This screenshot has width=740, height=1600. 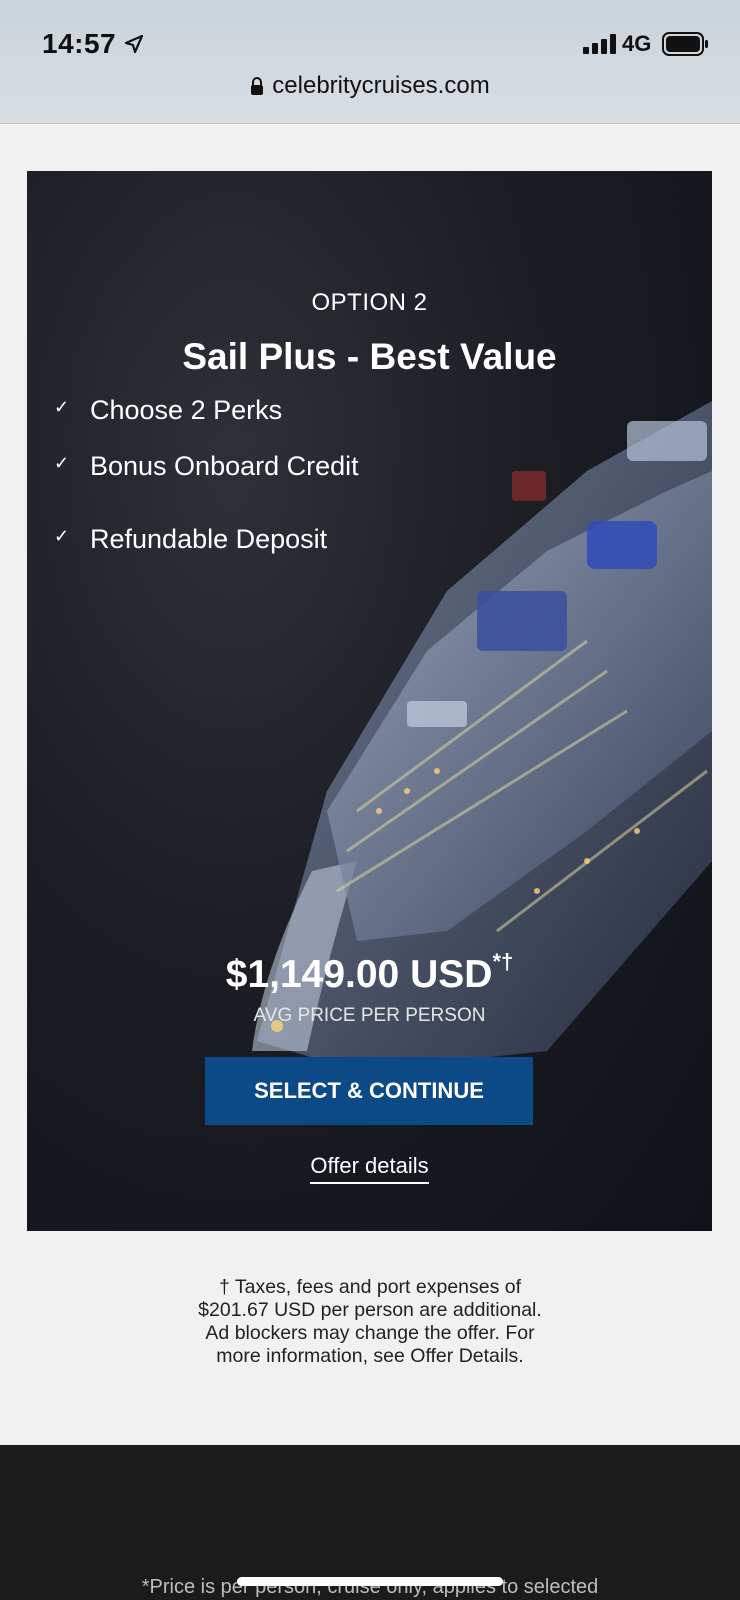 I want to click on signal-icon, so click(x=599, y=44).